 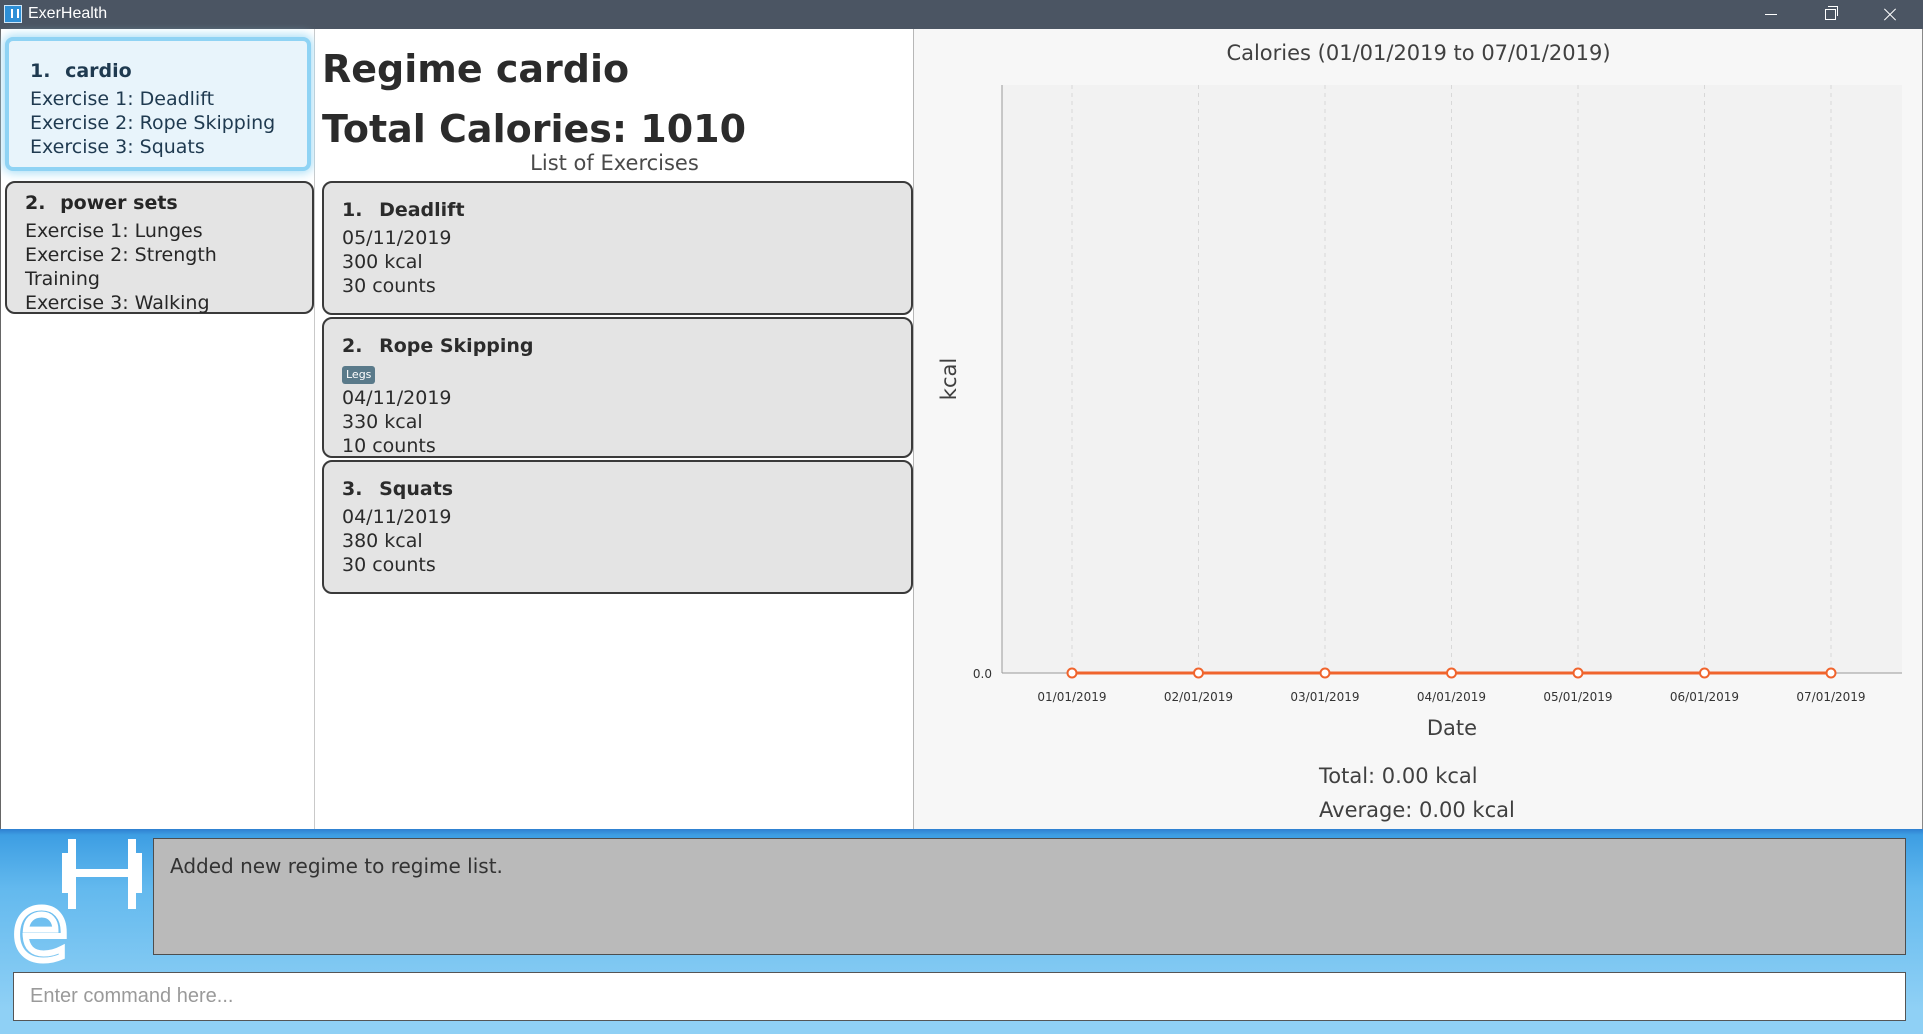 What do you see at coordinates (117, 147) in the screenshot?
I see `regime-exercise: Exercise 3: Squats` at bounding box center [117, 147].